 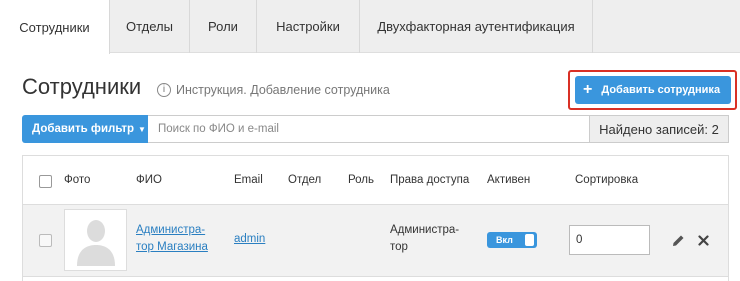 I want to click on toggle-knob, so click(x=529, y=240).